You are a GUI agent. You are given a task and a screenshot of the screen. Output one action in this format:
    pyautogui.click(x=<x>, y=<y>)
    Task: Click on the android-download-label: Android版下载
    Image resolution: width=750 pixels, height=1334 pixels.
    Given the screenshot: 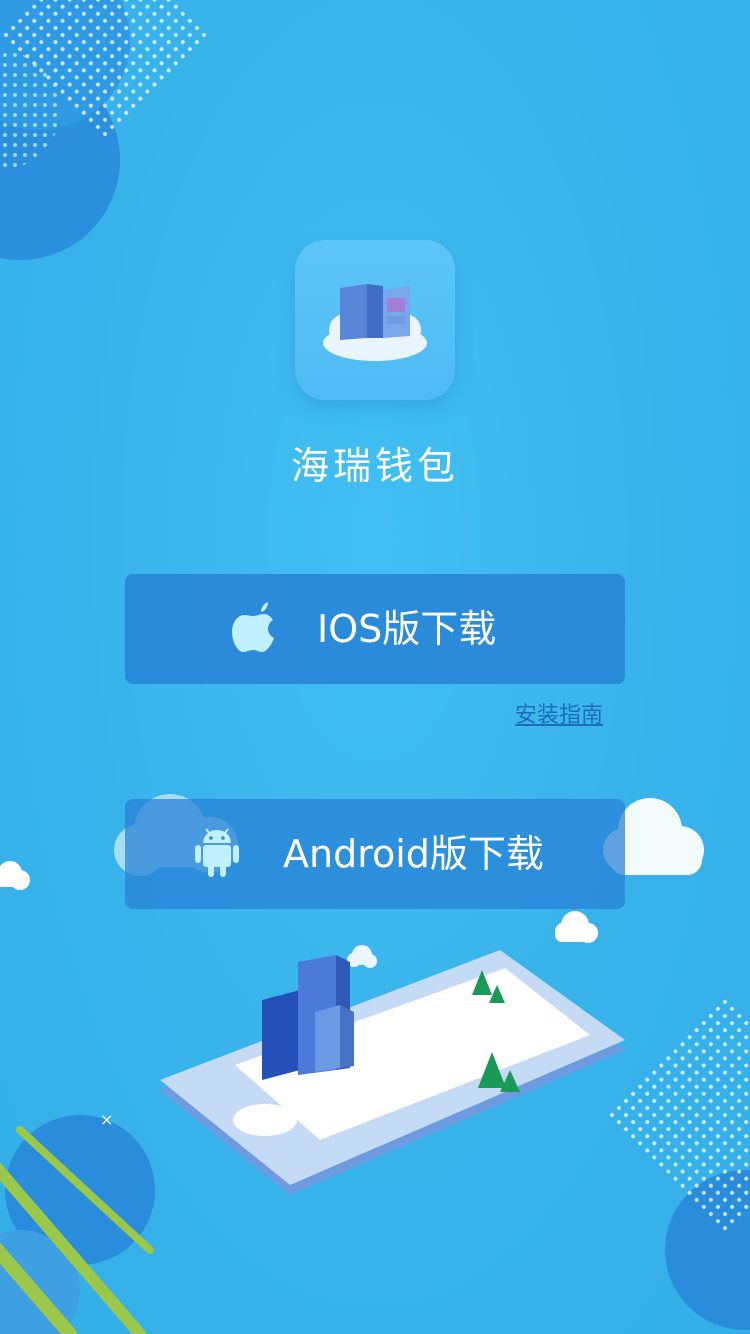 What is the action you would take?
    pyautogui.click(x=413, y=854)
    